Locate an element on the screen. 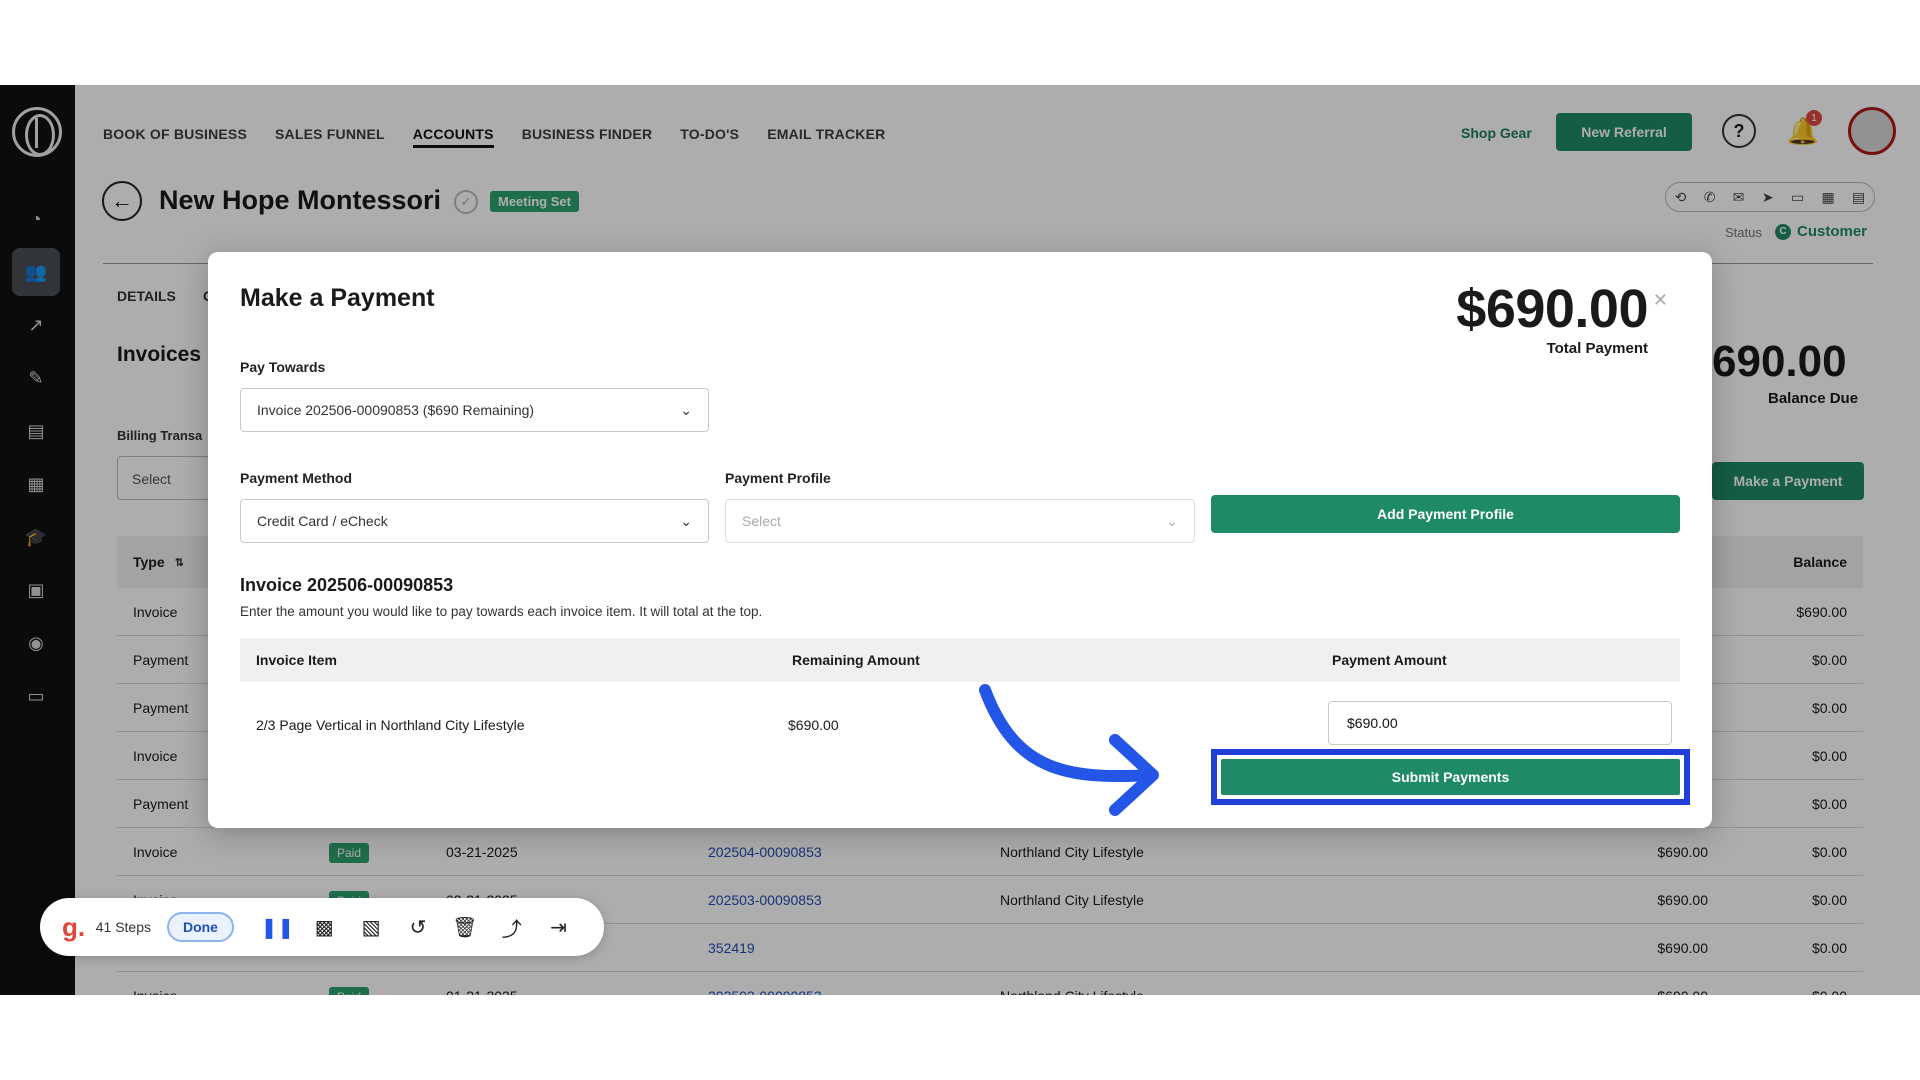 This screenshot has height=1080, width=1920. close-icon: ✕ is located at coordinates (1660, 300).